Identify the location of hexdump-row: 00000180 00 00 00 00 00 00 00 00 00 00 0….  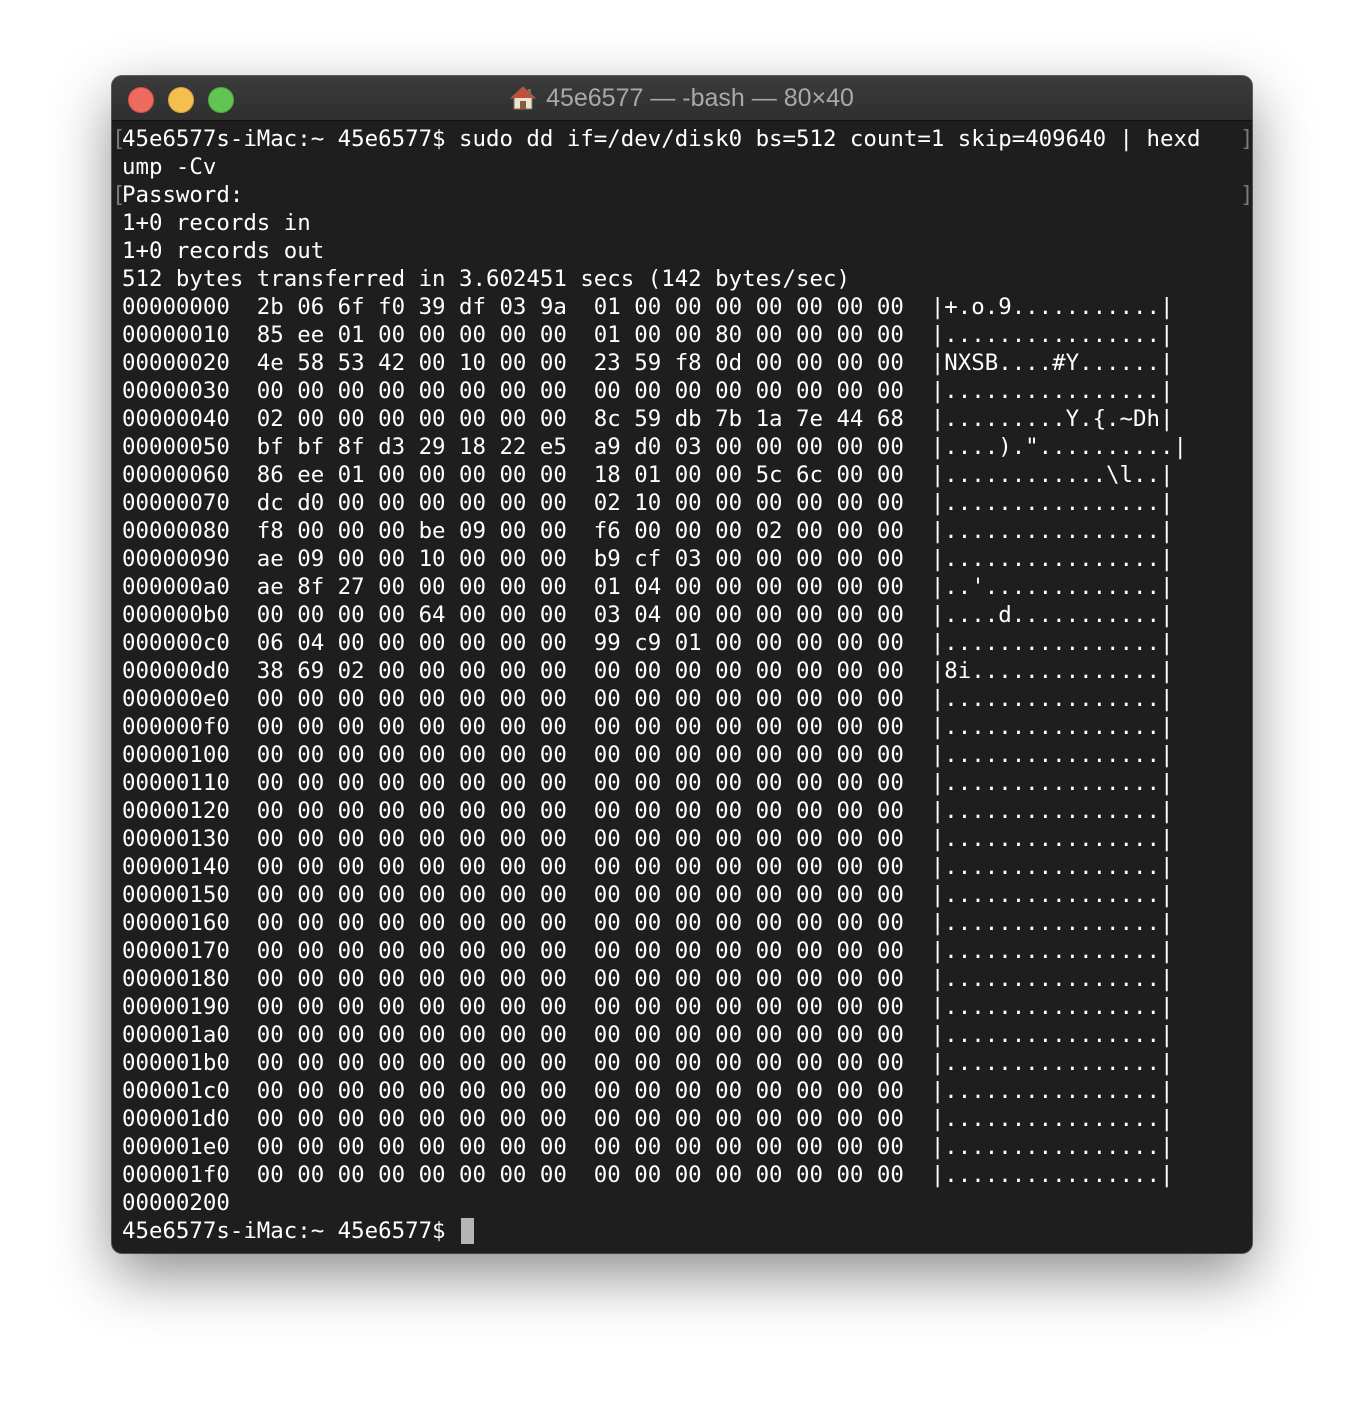
(648, 979).